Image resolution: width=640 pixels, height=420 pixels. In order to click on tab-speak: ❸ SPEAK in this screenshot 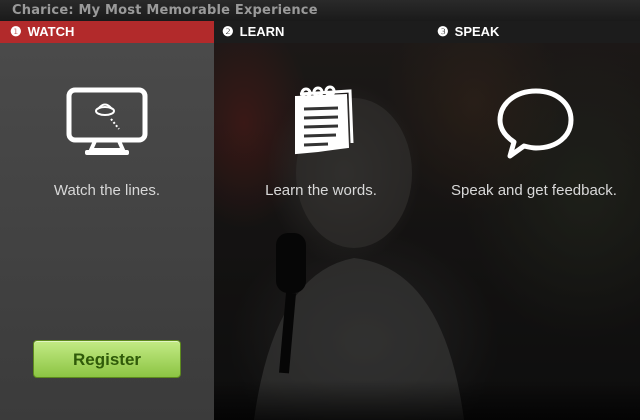, I will do `click(534, 32)`.